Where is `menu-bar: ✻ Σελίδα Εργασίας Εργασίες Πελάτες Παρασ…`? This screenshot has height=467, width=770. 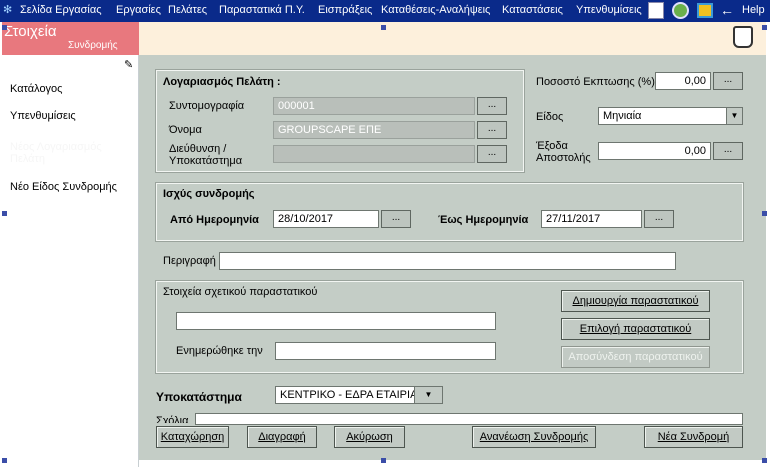 menu-bar: ✻ Σελίδα Εργασίας Εργασίες Πελάτες Παρασ… is located at coordinates (385, 11).